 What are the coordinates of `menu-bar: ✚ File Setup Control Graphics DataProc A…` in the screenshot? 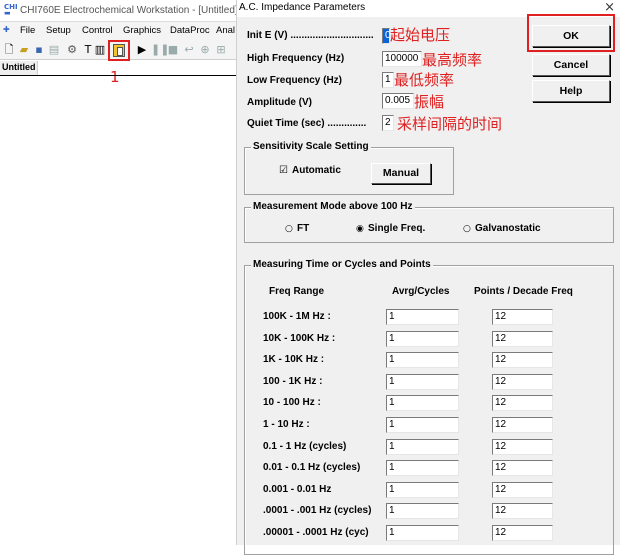 It's located at (118, 31).